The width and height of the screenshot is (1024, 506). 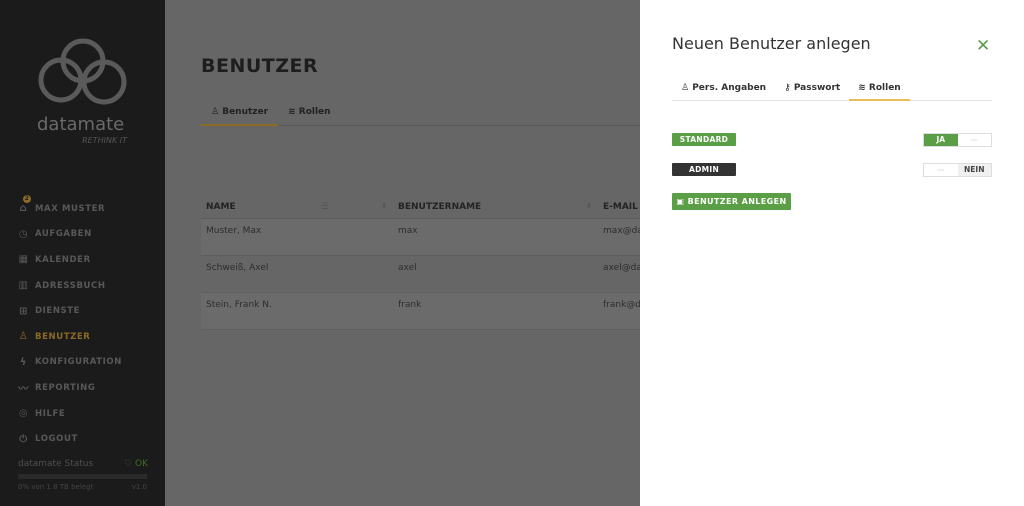 I want to click on sidebar-item-dienste: ⊞ DIENSTE, so click(x=88, y=311).